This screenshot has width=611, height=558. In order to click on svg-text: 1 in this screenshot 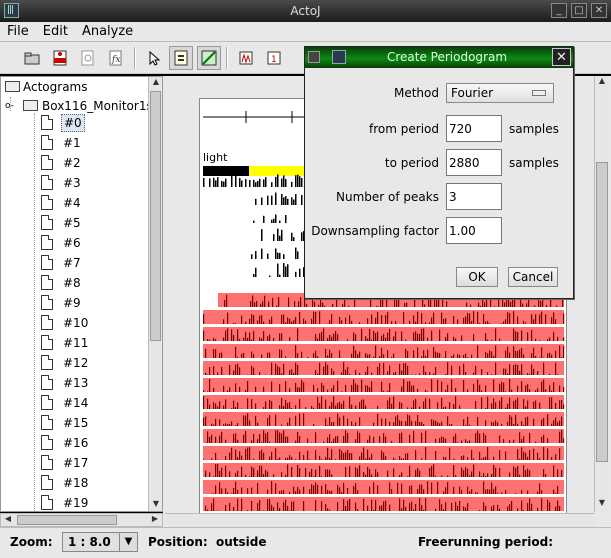, I will do `click(274, 60)`.